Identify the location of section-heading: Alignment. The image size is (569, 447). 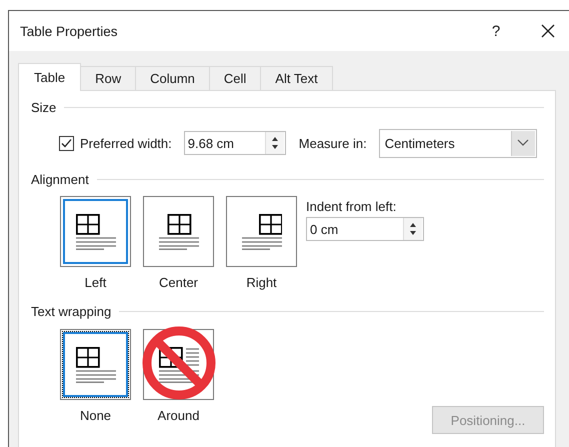
(60, 179).